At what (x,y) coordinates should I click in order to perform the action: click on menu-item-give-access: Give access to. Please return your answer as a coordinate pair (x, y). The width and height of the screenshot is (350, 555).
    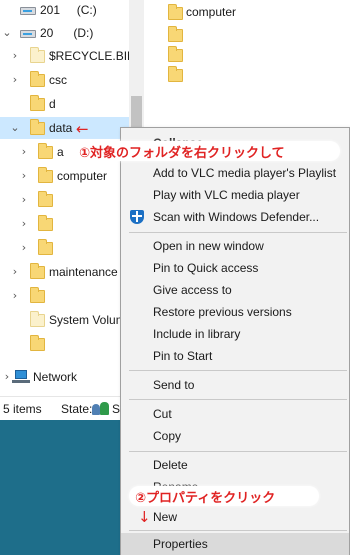
    Looking at the image, I should click on (235, 290).